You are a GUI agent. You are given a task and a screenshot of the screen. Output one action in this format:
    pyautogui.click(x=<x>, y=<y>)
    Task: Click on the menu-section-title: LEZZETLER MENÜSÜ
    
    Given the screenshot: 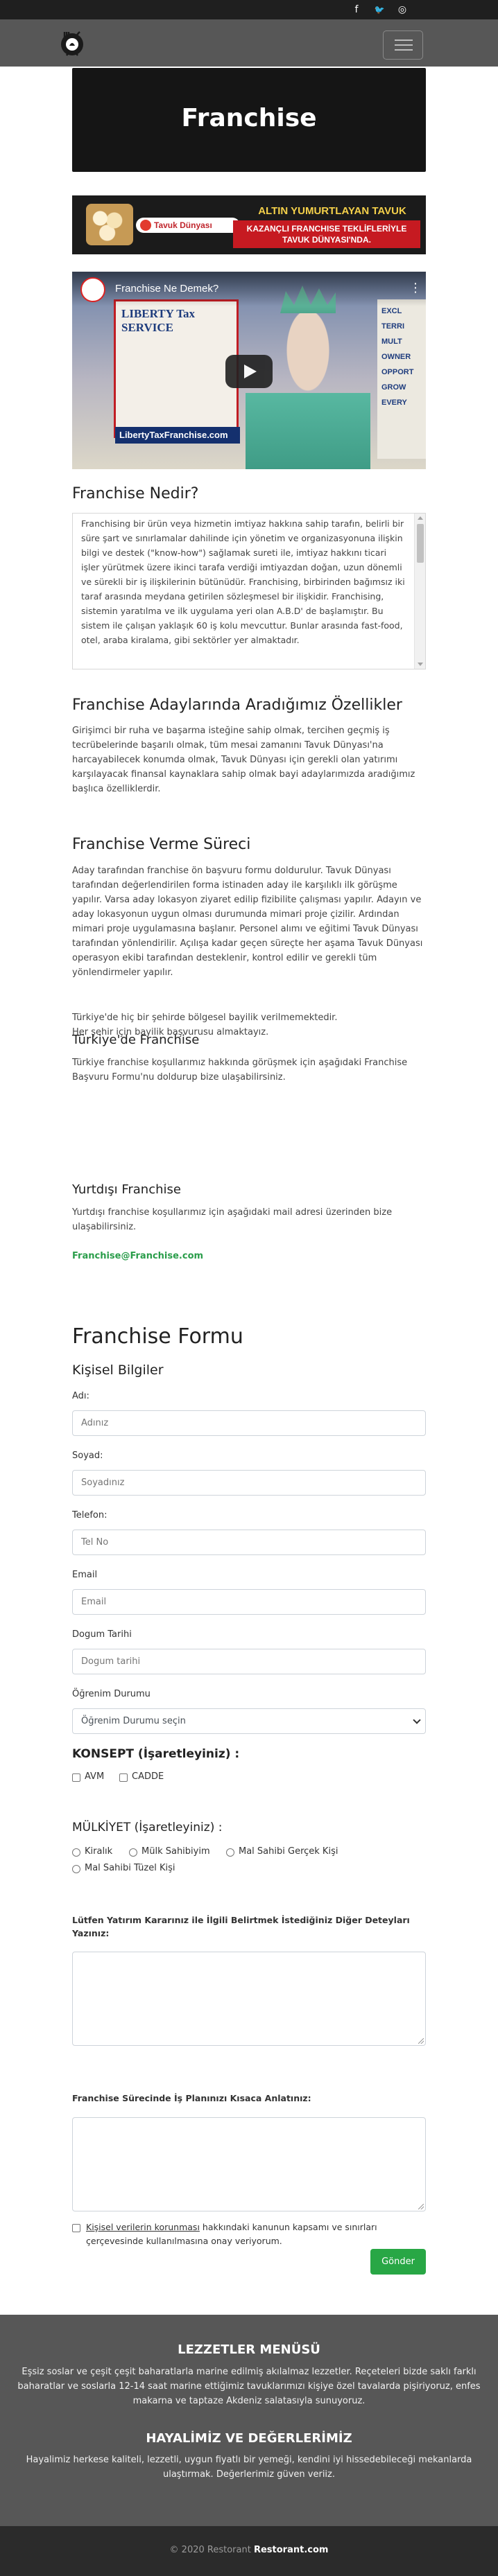 What is the action you would take?
    pyautogui.click(x=249, y=2349)
    